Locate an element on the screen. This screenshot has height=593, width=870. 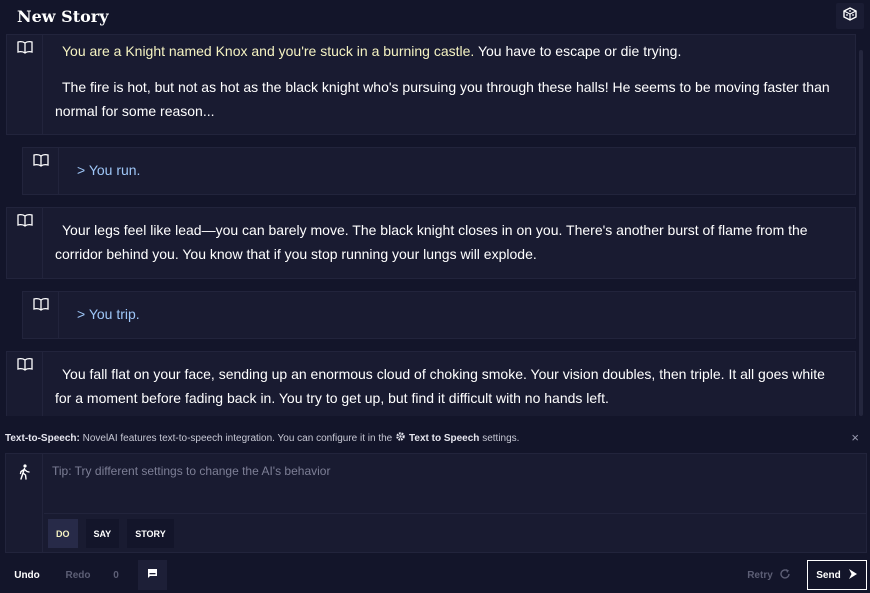
action-text: > You run. is located at coordinates (457, 171).